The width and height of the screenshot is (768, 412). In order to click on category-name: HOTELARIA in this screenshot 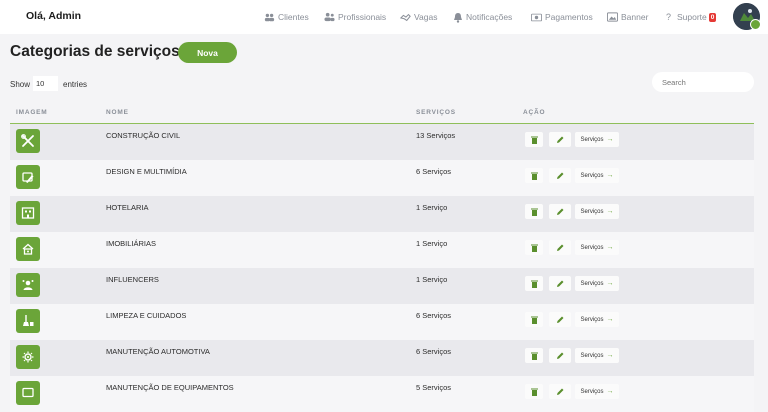, I will do `click(127, 207)`.